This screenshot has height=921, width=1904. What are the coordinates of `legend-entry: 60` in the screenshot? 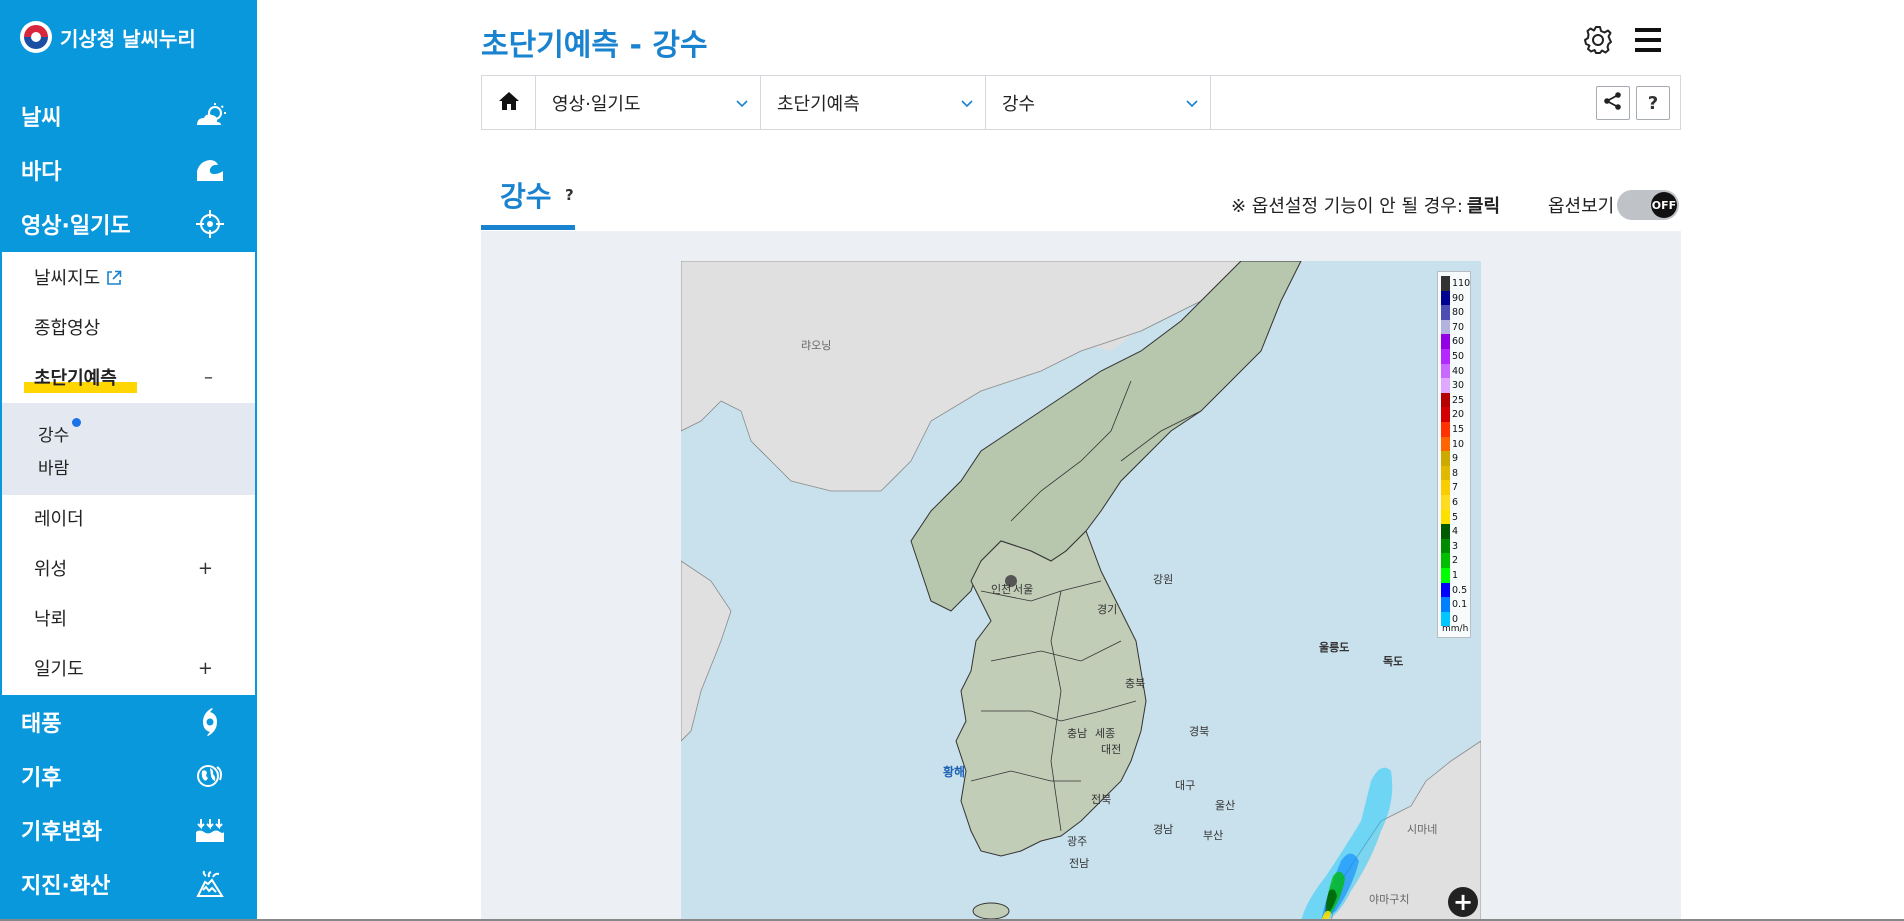 It's located at (1456, 341).